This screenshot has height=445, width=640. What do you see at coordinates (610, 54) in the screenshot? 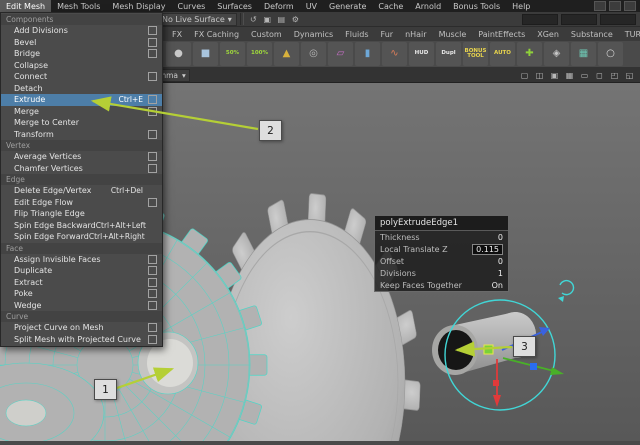
I see `shelf-circle-icon: ○` at bounding box center [610, 54].